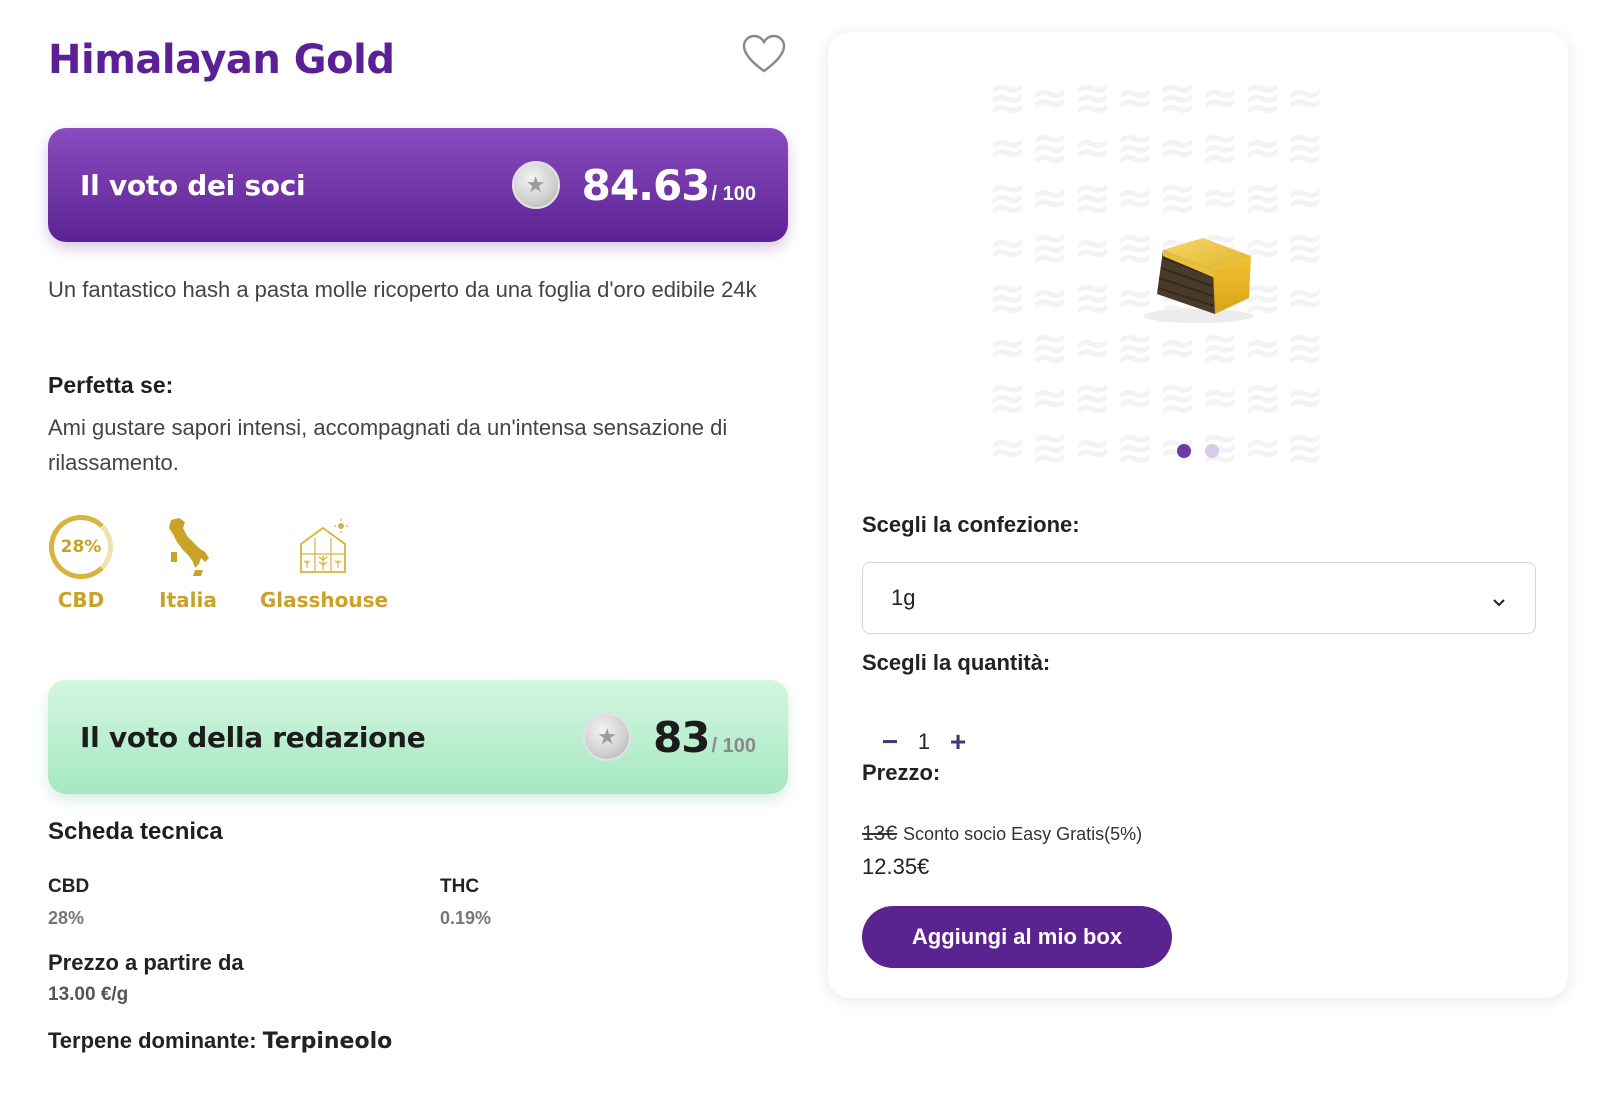 The image size is (1600, 1112). Describe the element at coordinates (135, 831) in the screenshot. I see `scheda-heading: Scheda tecnica` at that location.